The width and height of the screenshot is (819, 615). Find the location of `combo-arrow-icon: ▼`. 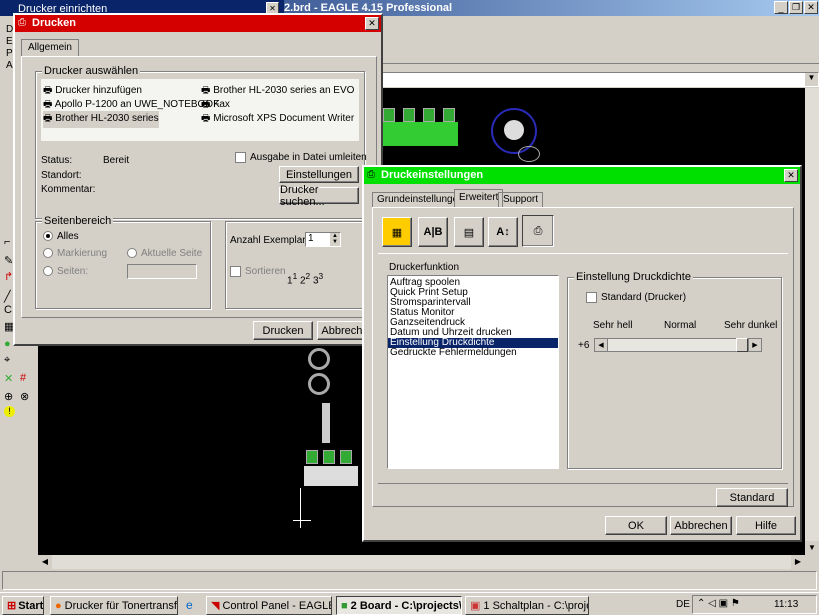

combo-arrow-icon: ▼ is located at coordinates (811, 79).